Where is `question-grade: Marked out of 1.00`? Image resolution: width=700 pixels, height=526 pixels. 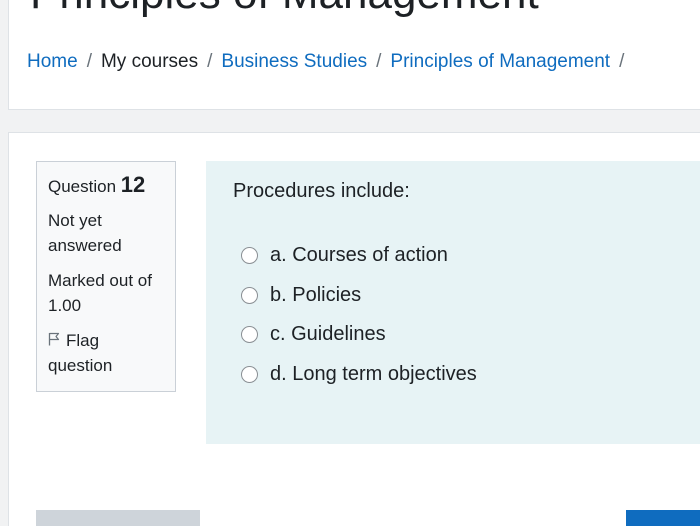
question-grade: Marked out of 1.00 is located at coordinates (100, 293).